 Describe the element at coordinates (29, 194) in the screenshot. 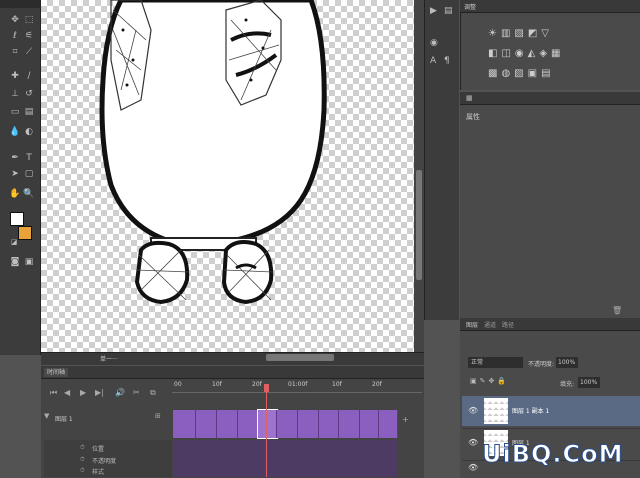

I see `zoom-icon: 🔍` at that location.